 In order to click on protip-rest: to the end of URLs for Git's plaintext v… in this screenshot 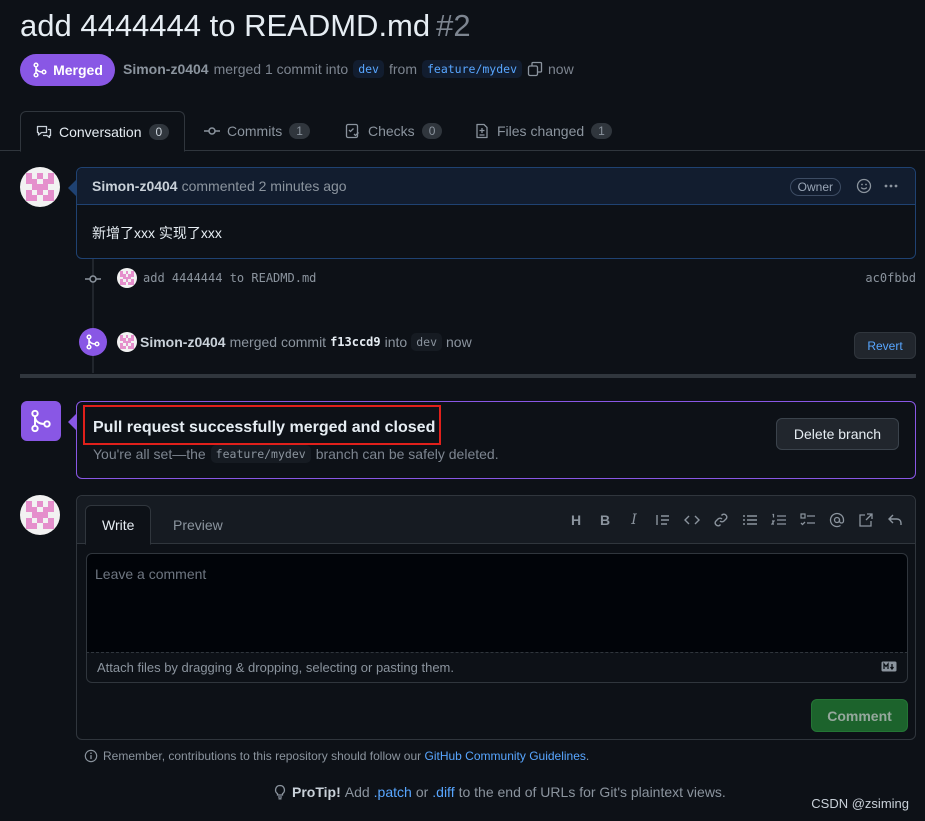, I will do `click(592, 792)`.